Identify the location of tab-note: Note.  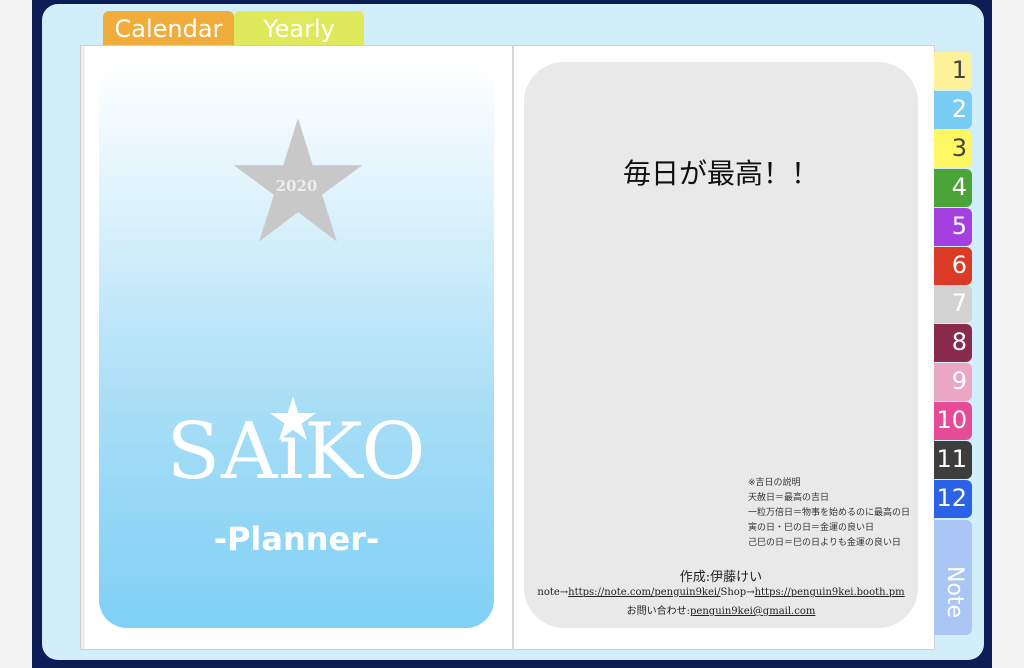
(953, 577).